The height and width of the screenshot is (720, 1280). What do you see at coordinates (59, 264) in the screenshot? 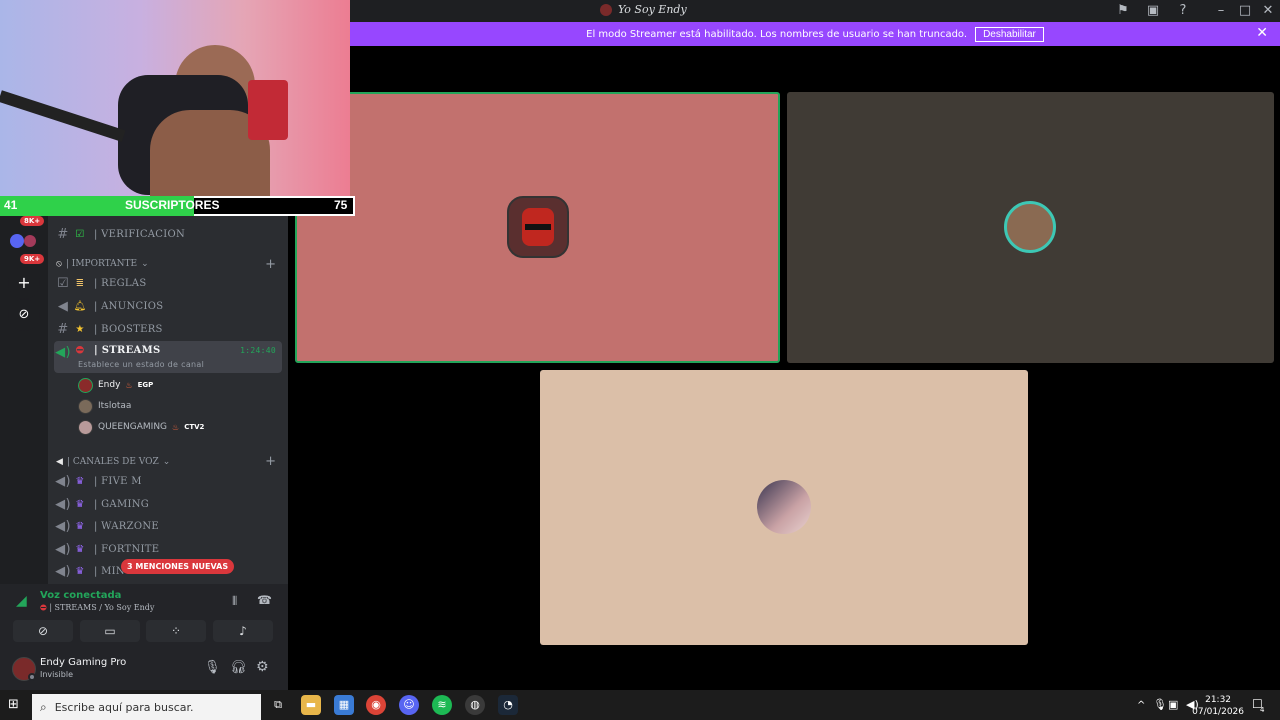
I see `no-entry-icon: ⦸` at bounding box center [59, 264].